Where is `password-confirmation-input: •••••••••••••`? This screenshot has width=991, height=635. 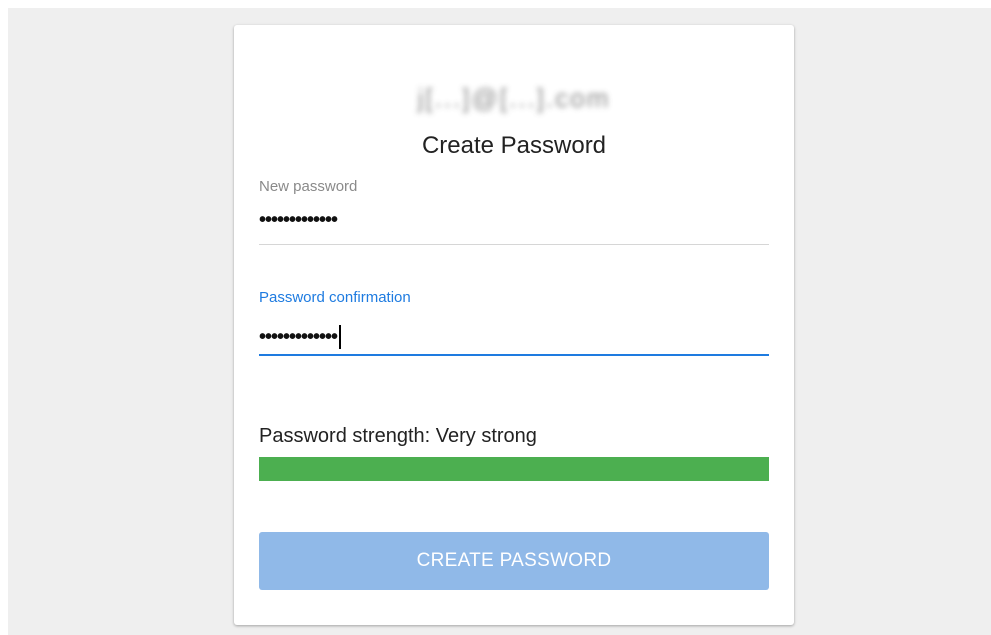 password-confirmation-input: ••••••••••••• is located at coordinates (300, 337).